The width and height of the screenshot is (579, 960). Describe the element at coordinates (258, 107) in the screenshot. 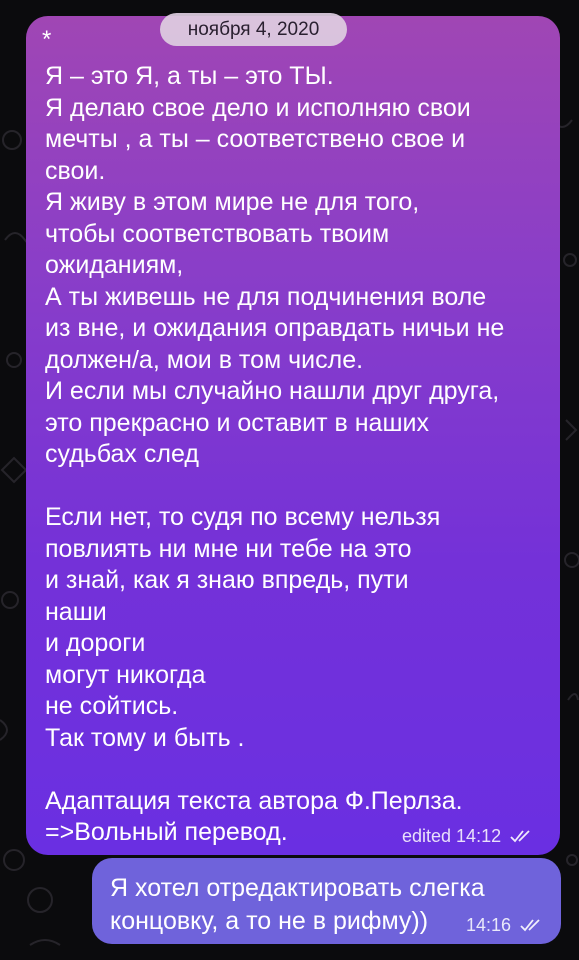

I see `message-line: Я делаю свое дело и исполняю свои` at that location.